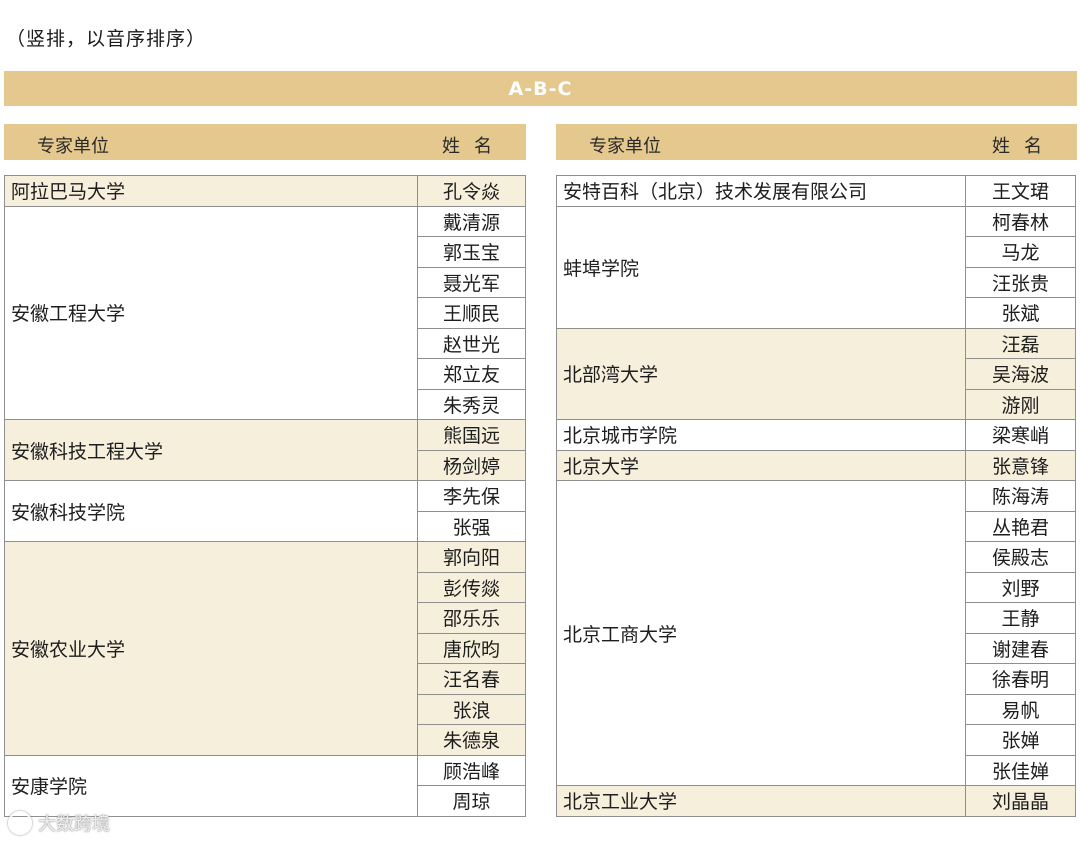 Image resolution: width=1080 pixels, height=842 pixels. What do you see at coordinates (471, 313) in the screenshot?
I see `expert-name-cell: 王顺民` at bounding box center [471, 313].